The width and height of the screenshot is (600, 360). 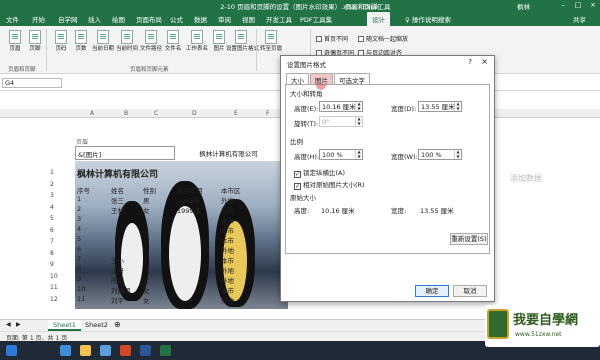 I want to click on table-cell: 9, so click(x=79, y=279).